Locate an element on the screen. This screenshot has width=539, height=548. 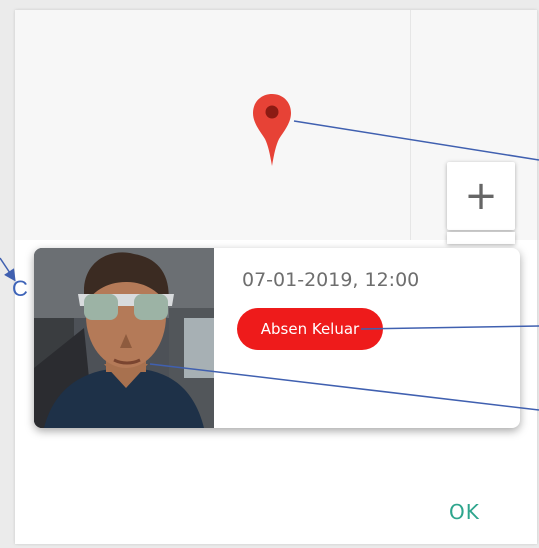
status-label: Absen Keluar is located at coordinates (310, 329).